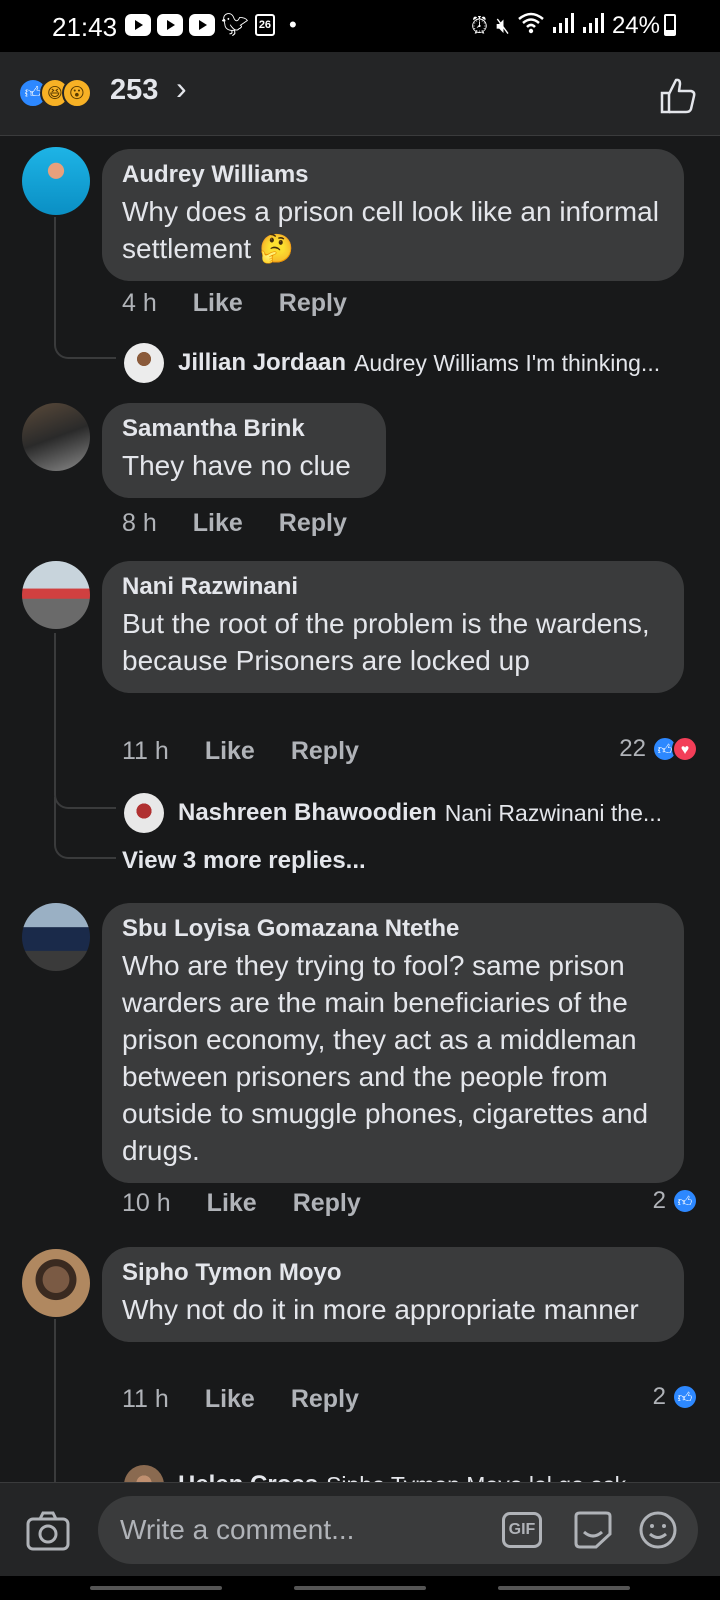 The image size is (720, 1600). I want to click on comment-actions: 10 h Like Reply, so click(259, 1203).